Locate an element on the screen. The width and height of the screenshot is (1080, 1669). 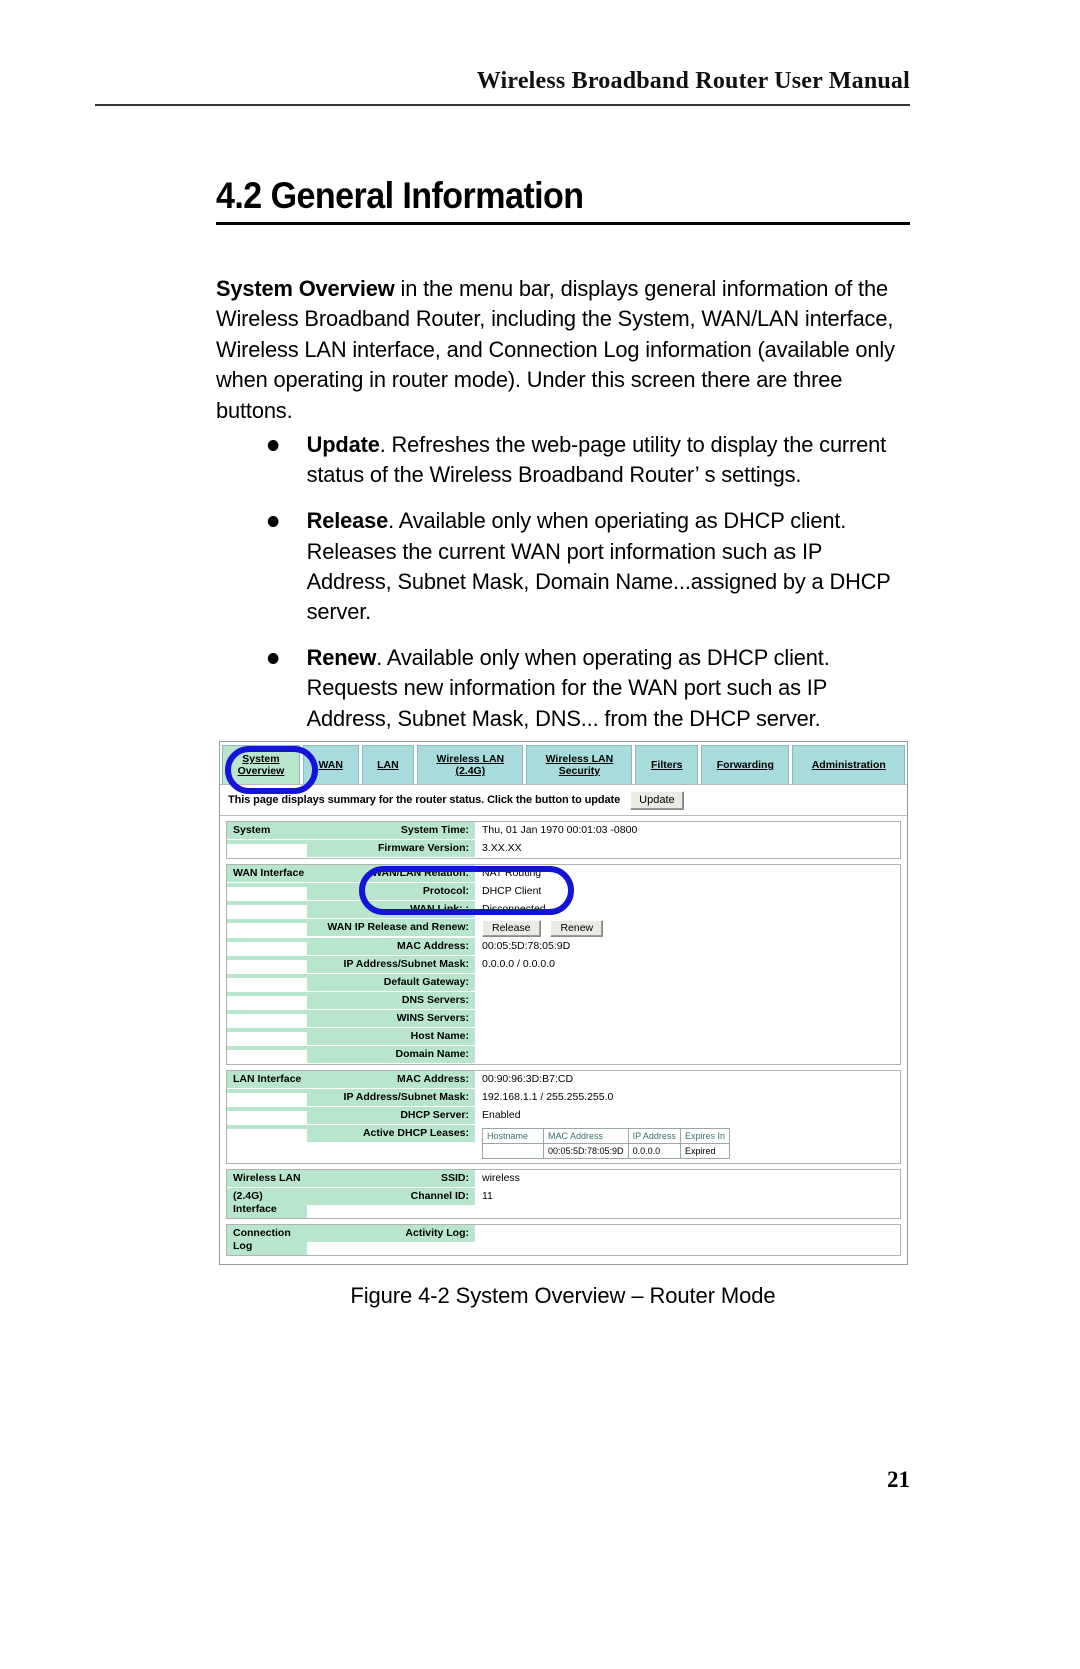
field-value-wan-ip-subnet: 0.0.0.0 / 0.0.0.0 is located at coordinates (518, 964).